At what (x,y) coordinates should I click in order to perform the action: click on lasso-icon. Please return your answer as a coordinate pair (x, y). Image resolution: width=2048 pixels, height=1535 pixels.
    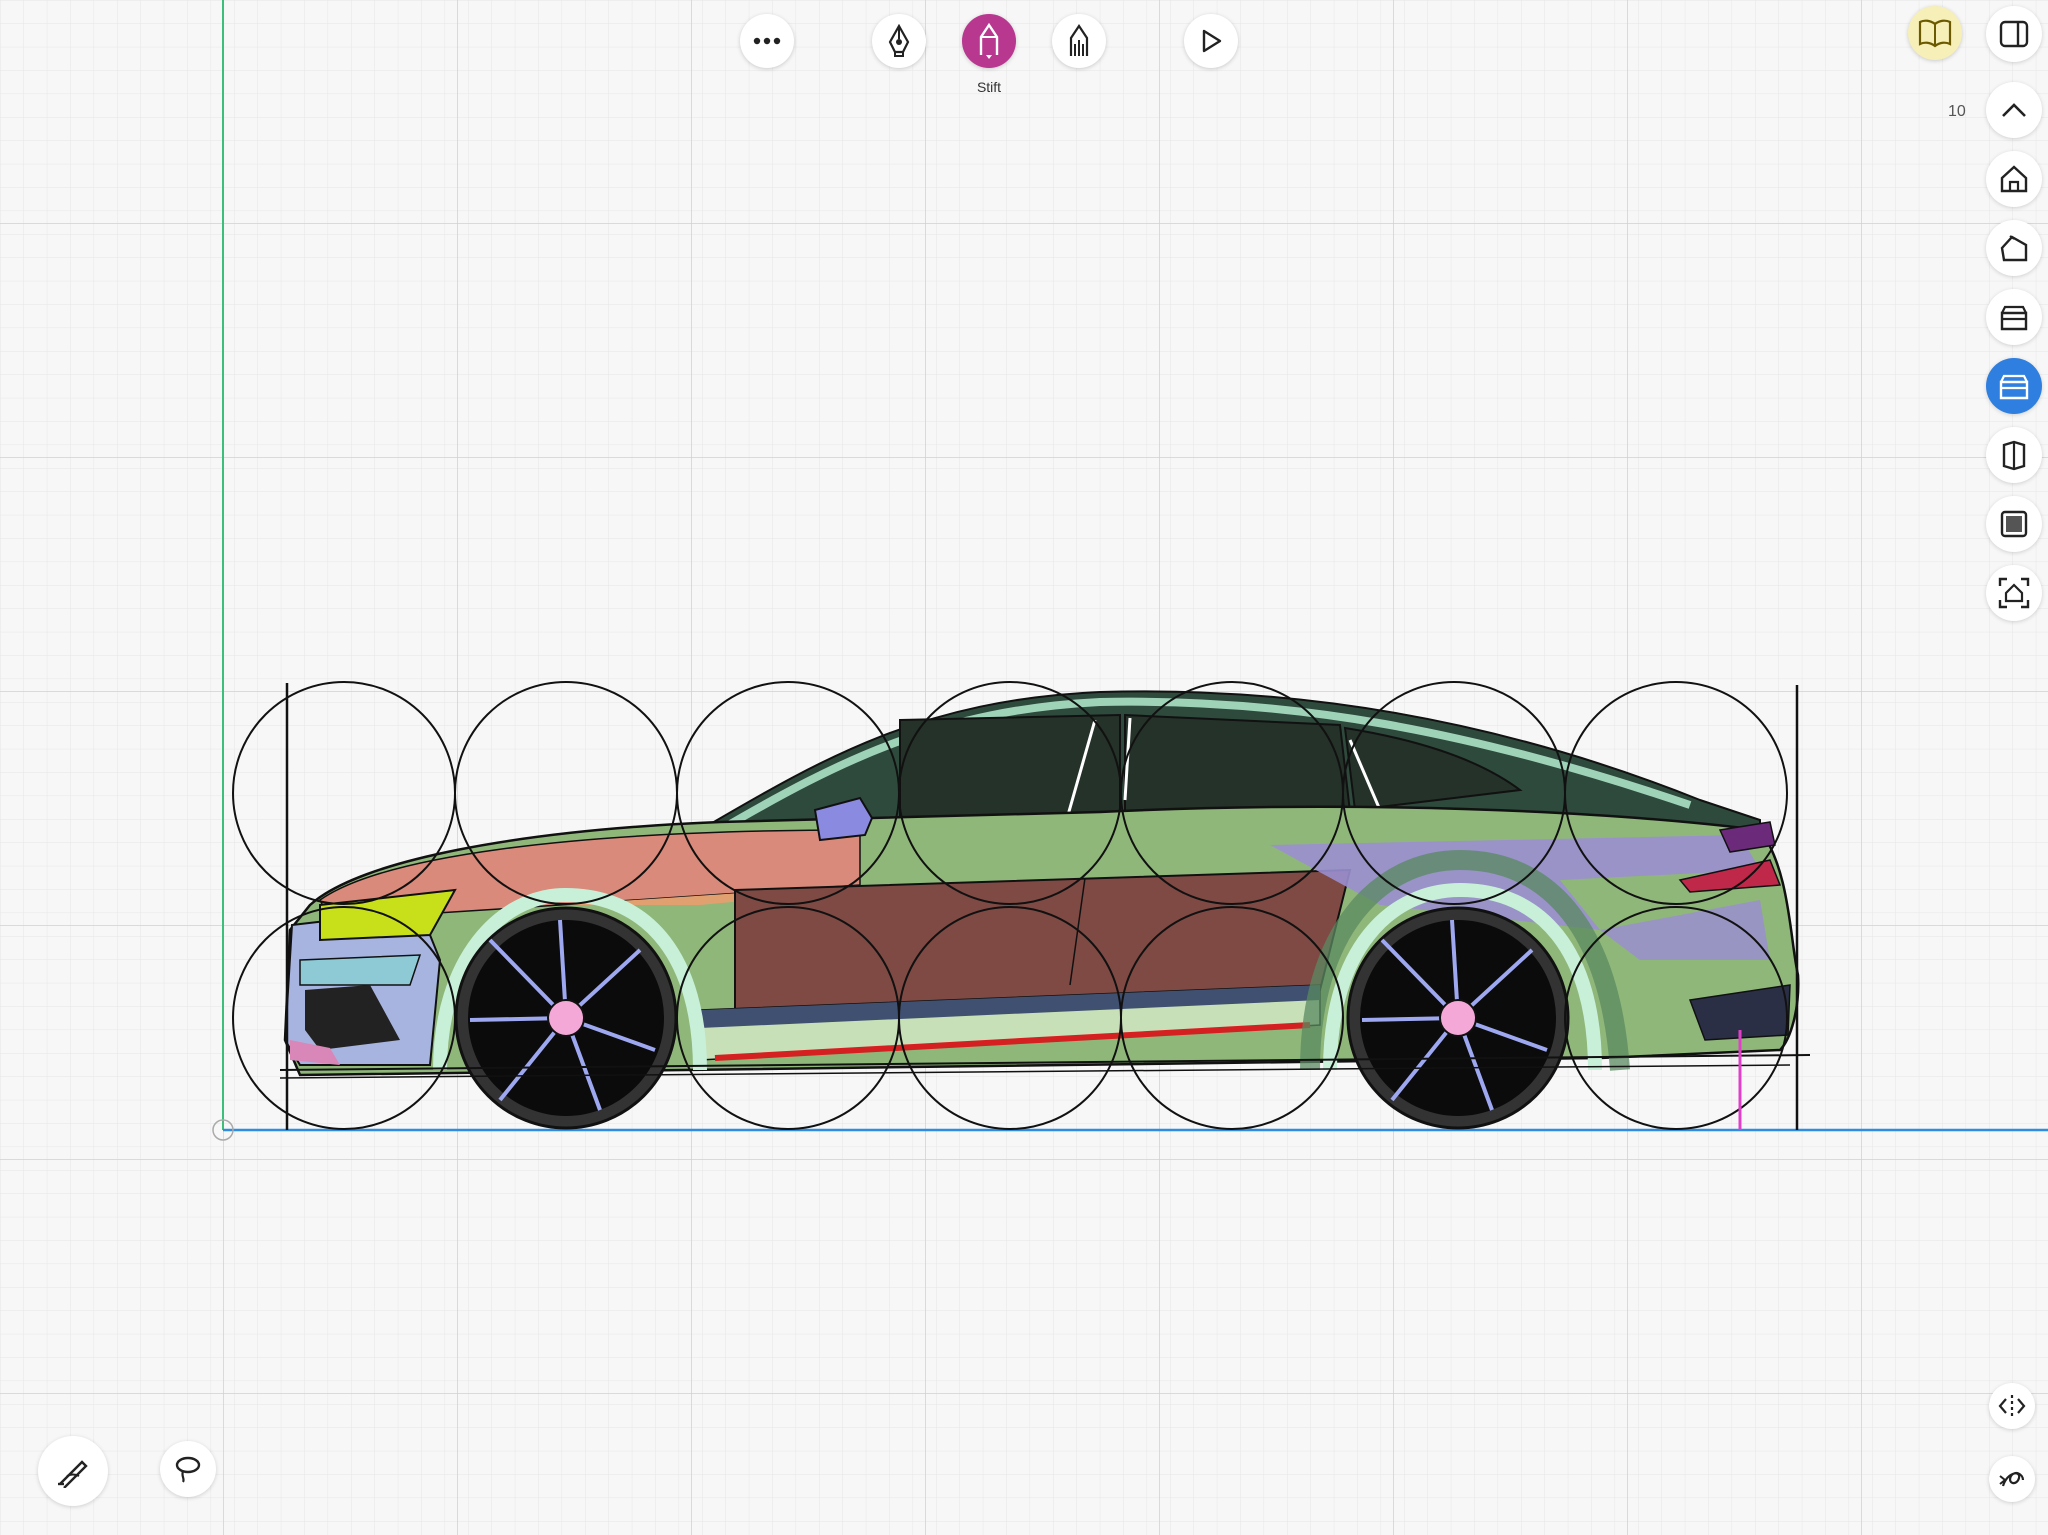
    Looking at the image, I should click on (188, 1469).